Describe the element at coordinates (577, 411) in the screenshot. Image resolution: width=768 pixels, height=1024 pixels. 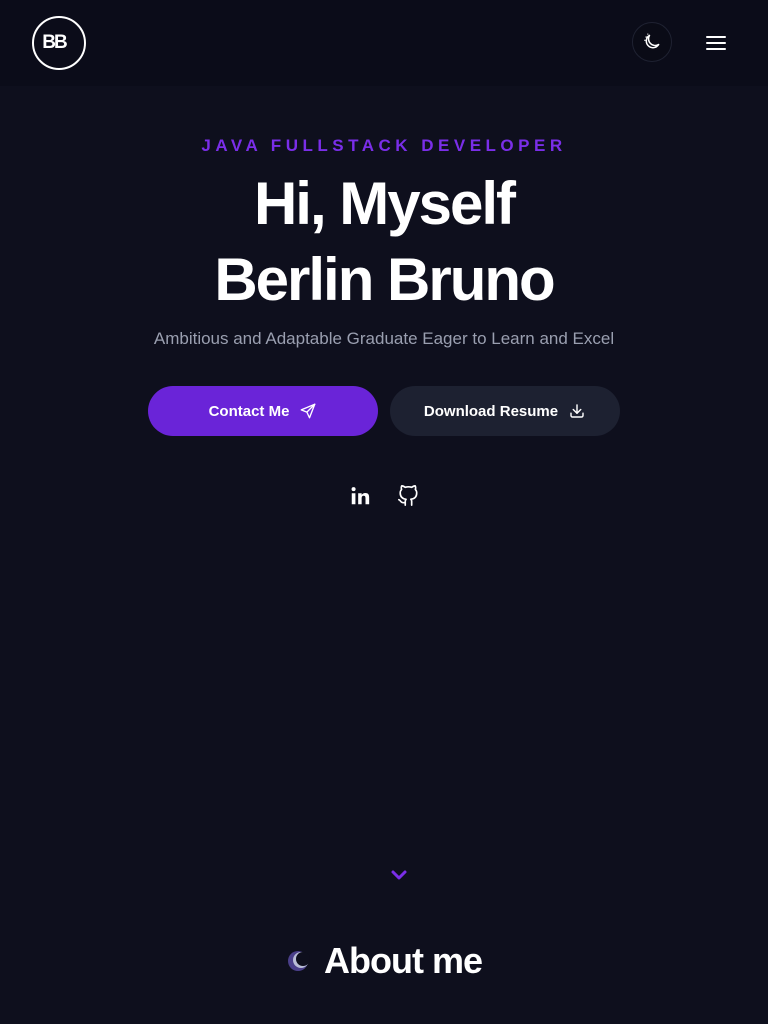
I see `download-icon` at that location.